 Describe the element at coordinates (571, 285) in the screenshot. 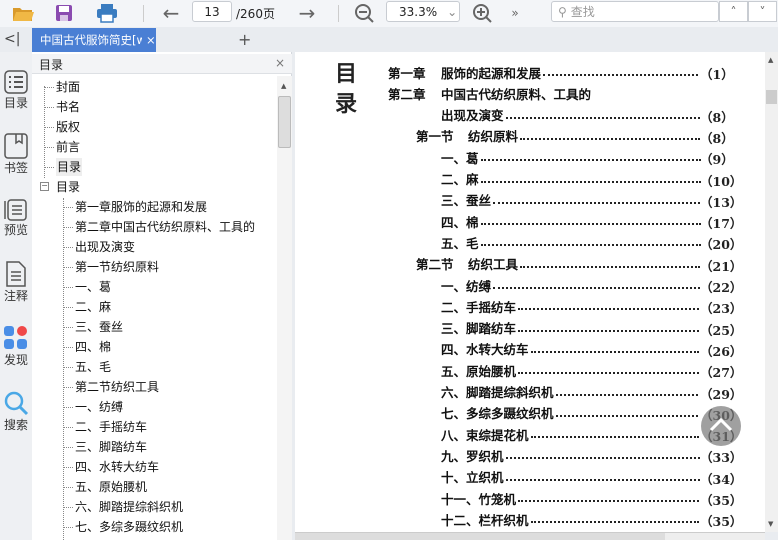

I see `toc-entry-title: 一、纺缚` at that location.